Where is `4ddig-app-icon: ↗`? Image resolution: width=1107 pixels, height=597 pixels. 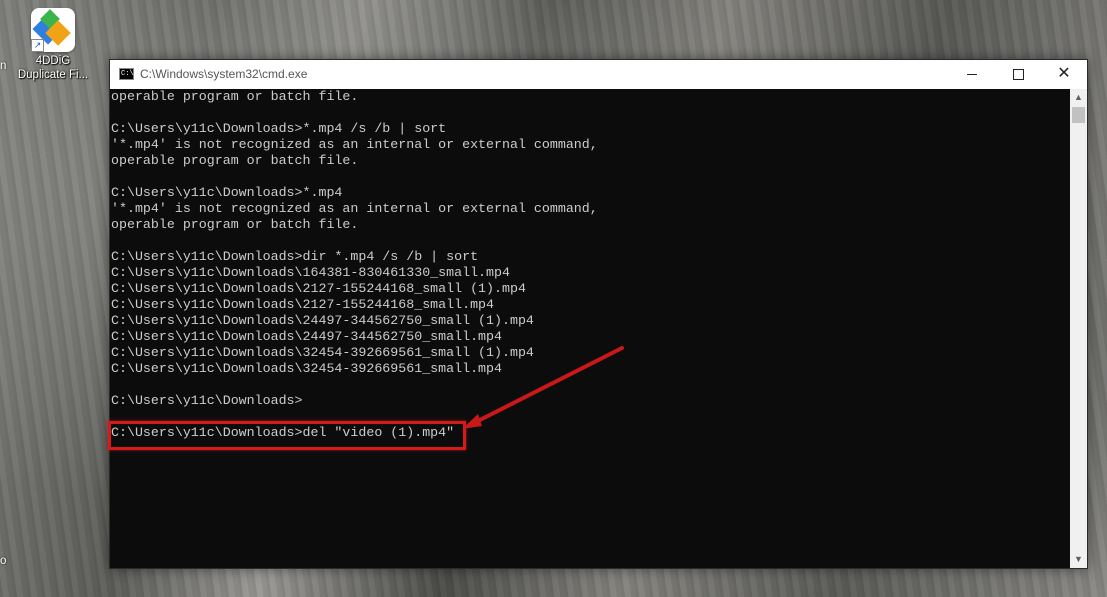
4ddig-app-icon: ↗ is located at coordinates (53, 30).